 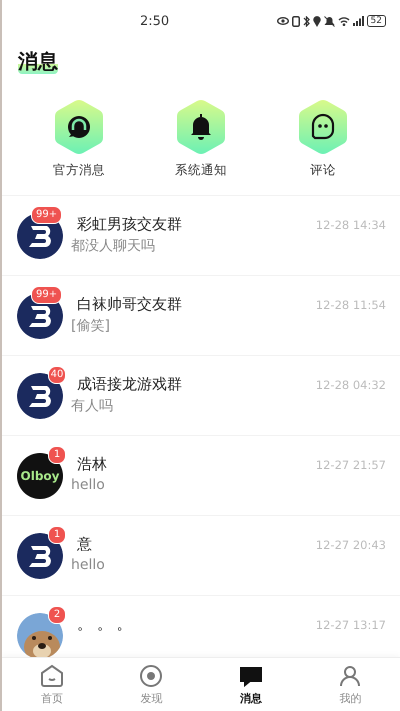 What do you see at coordinates (201, 316) in the screenshot?
I see `conversation-item: 99+ 白袜帅哥交友群 [偷笑] 12-28 11:54` at bounding box center [201, 316].